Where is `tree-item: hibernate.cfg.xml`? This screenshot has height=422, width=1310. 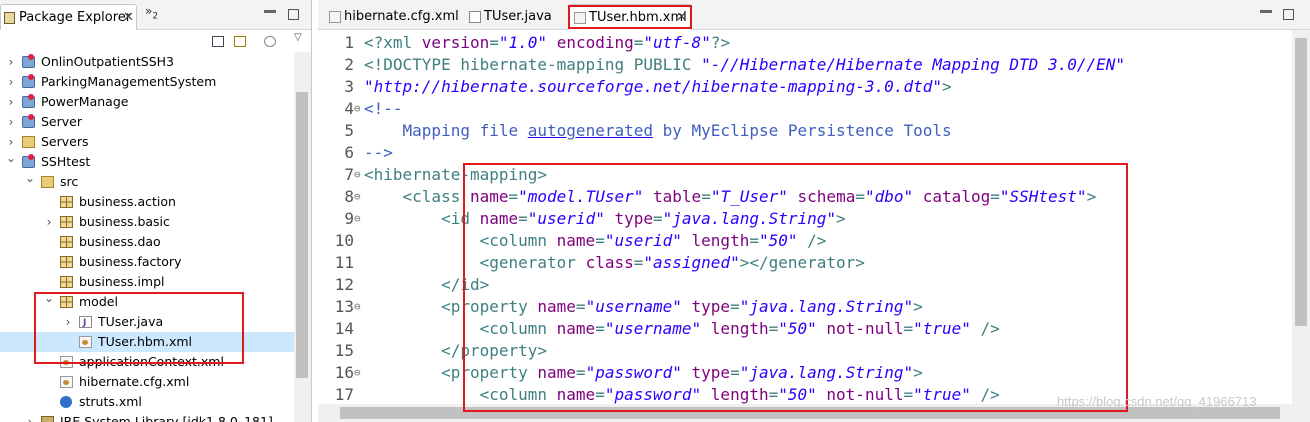
tree-item: hibernate.cfg.xml is located at coordinates (147, 382).